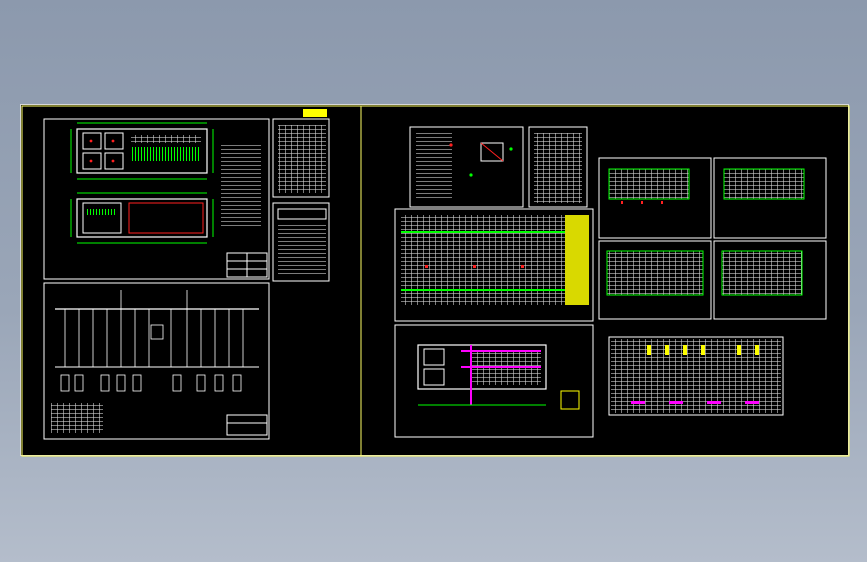 This screenshot has height=562, width=867. Describe the element at coordinates (156, 199) in the screenshot. I see `floor-plan-sheet` at that location.